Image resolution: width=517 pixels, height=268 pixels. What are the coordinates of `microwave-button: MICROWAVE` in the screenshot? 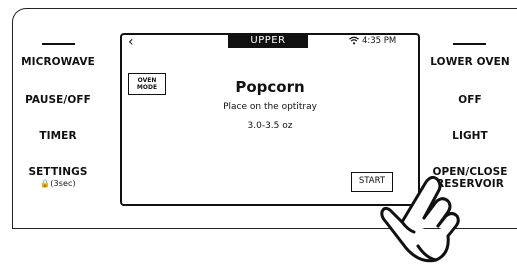 It's located at (58, 62).